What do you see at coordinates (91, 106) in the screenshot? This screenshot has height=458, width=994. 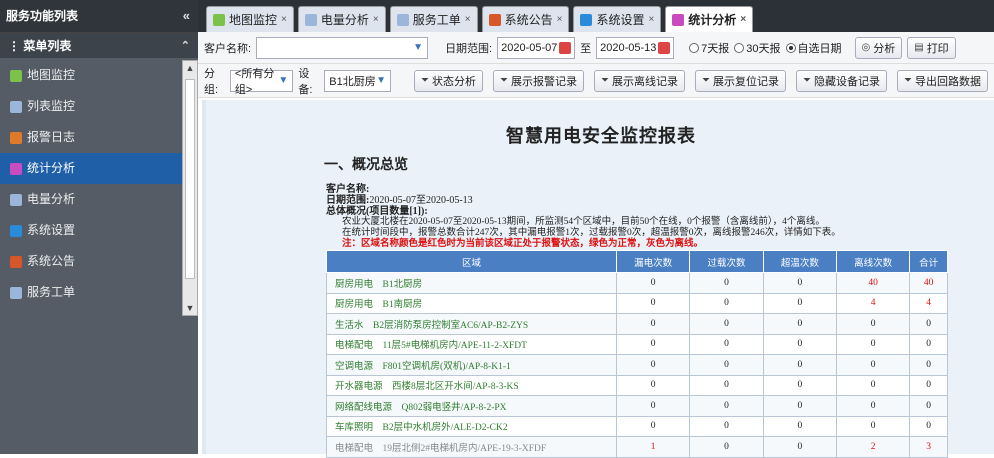 I see `menu-item-list: 列表监控` at bounding box center [91, 106].